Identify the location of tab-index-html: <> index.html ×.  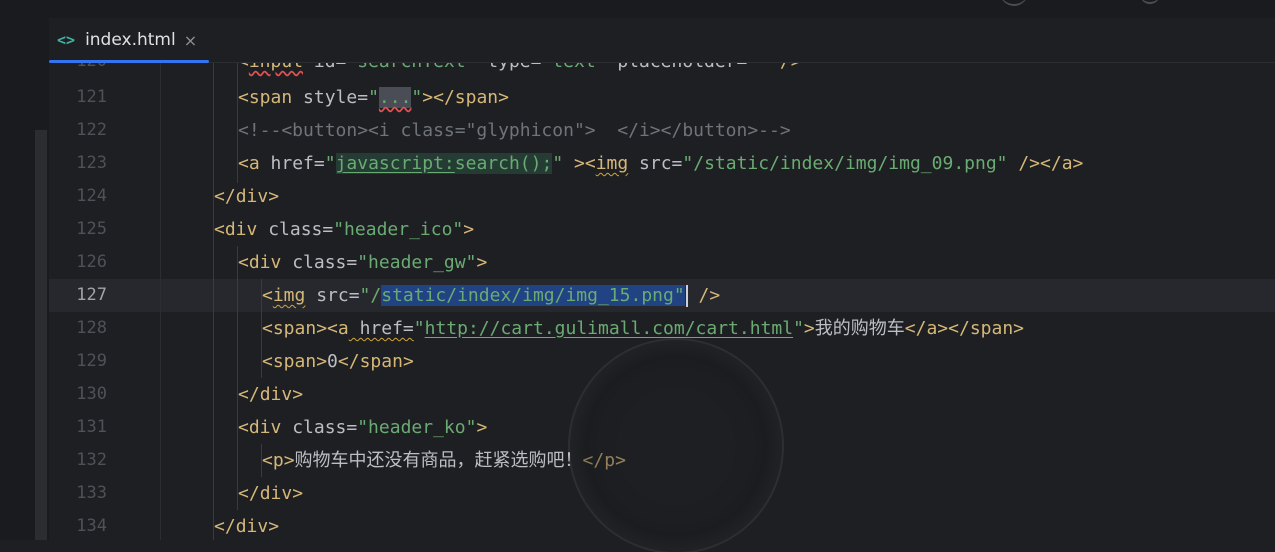
(129, 40).